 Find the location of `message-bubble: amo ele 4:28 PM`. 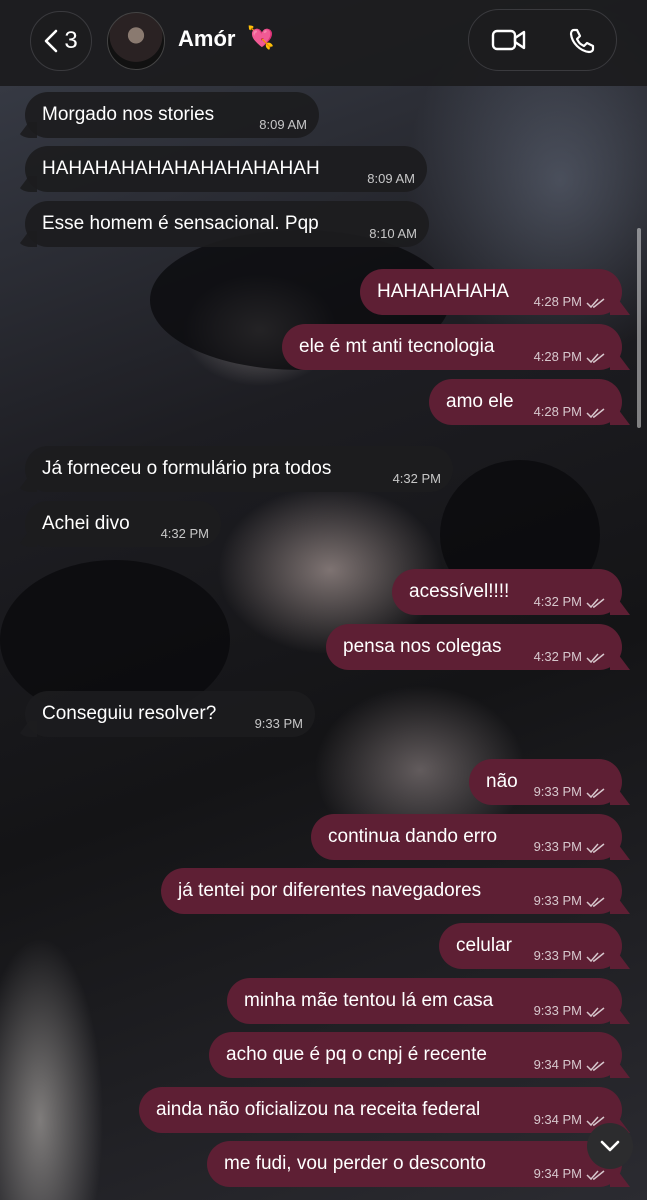

message-bubble: amo ele 4:28 PM is located at coordinates (525, 402).